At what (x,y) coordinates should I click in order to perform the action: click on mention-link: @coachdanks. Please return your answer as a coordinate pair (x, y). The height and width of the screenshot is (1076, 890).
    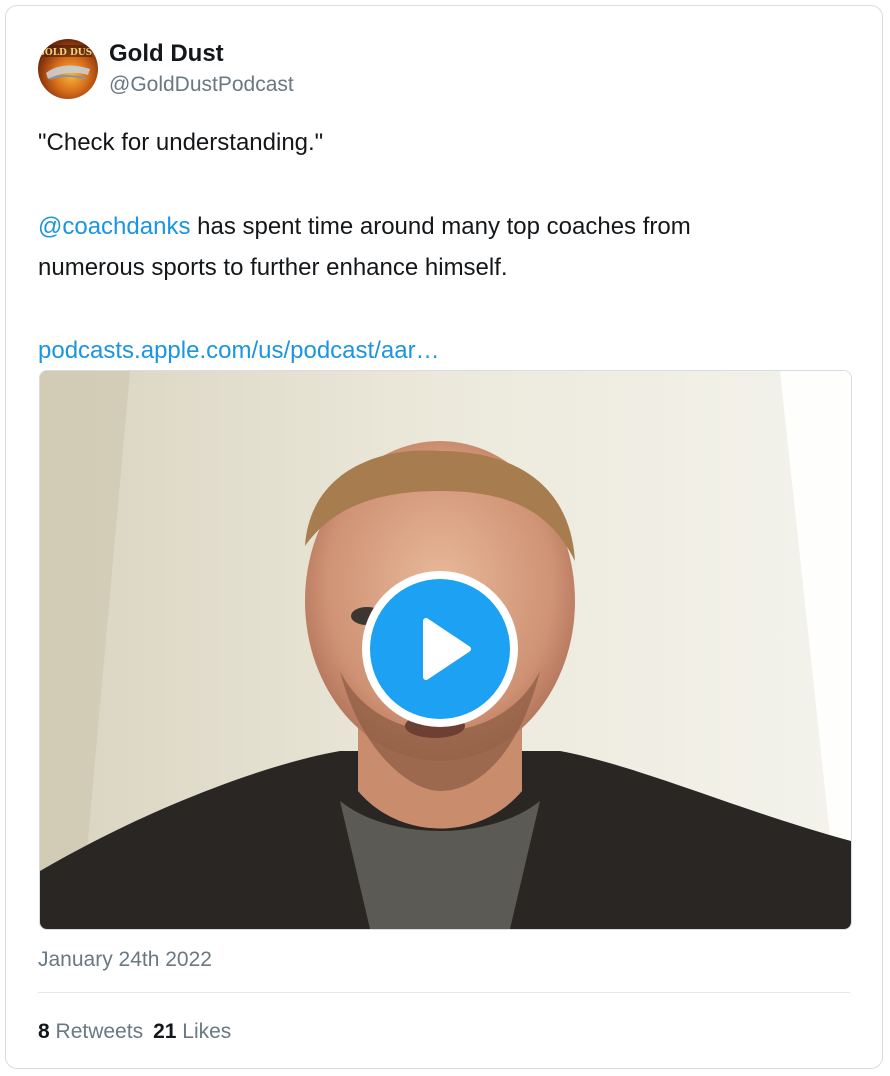
    Looking at the image, I should click on (114, 226).